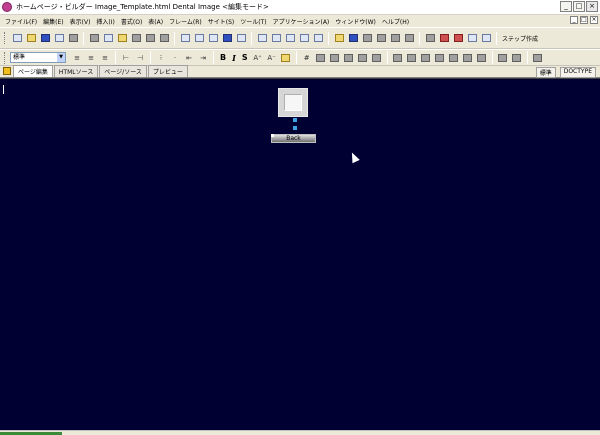 This screenshot has width=600, height=435. I want to click on italic-button: I, so click(234, 58).